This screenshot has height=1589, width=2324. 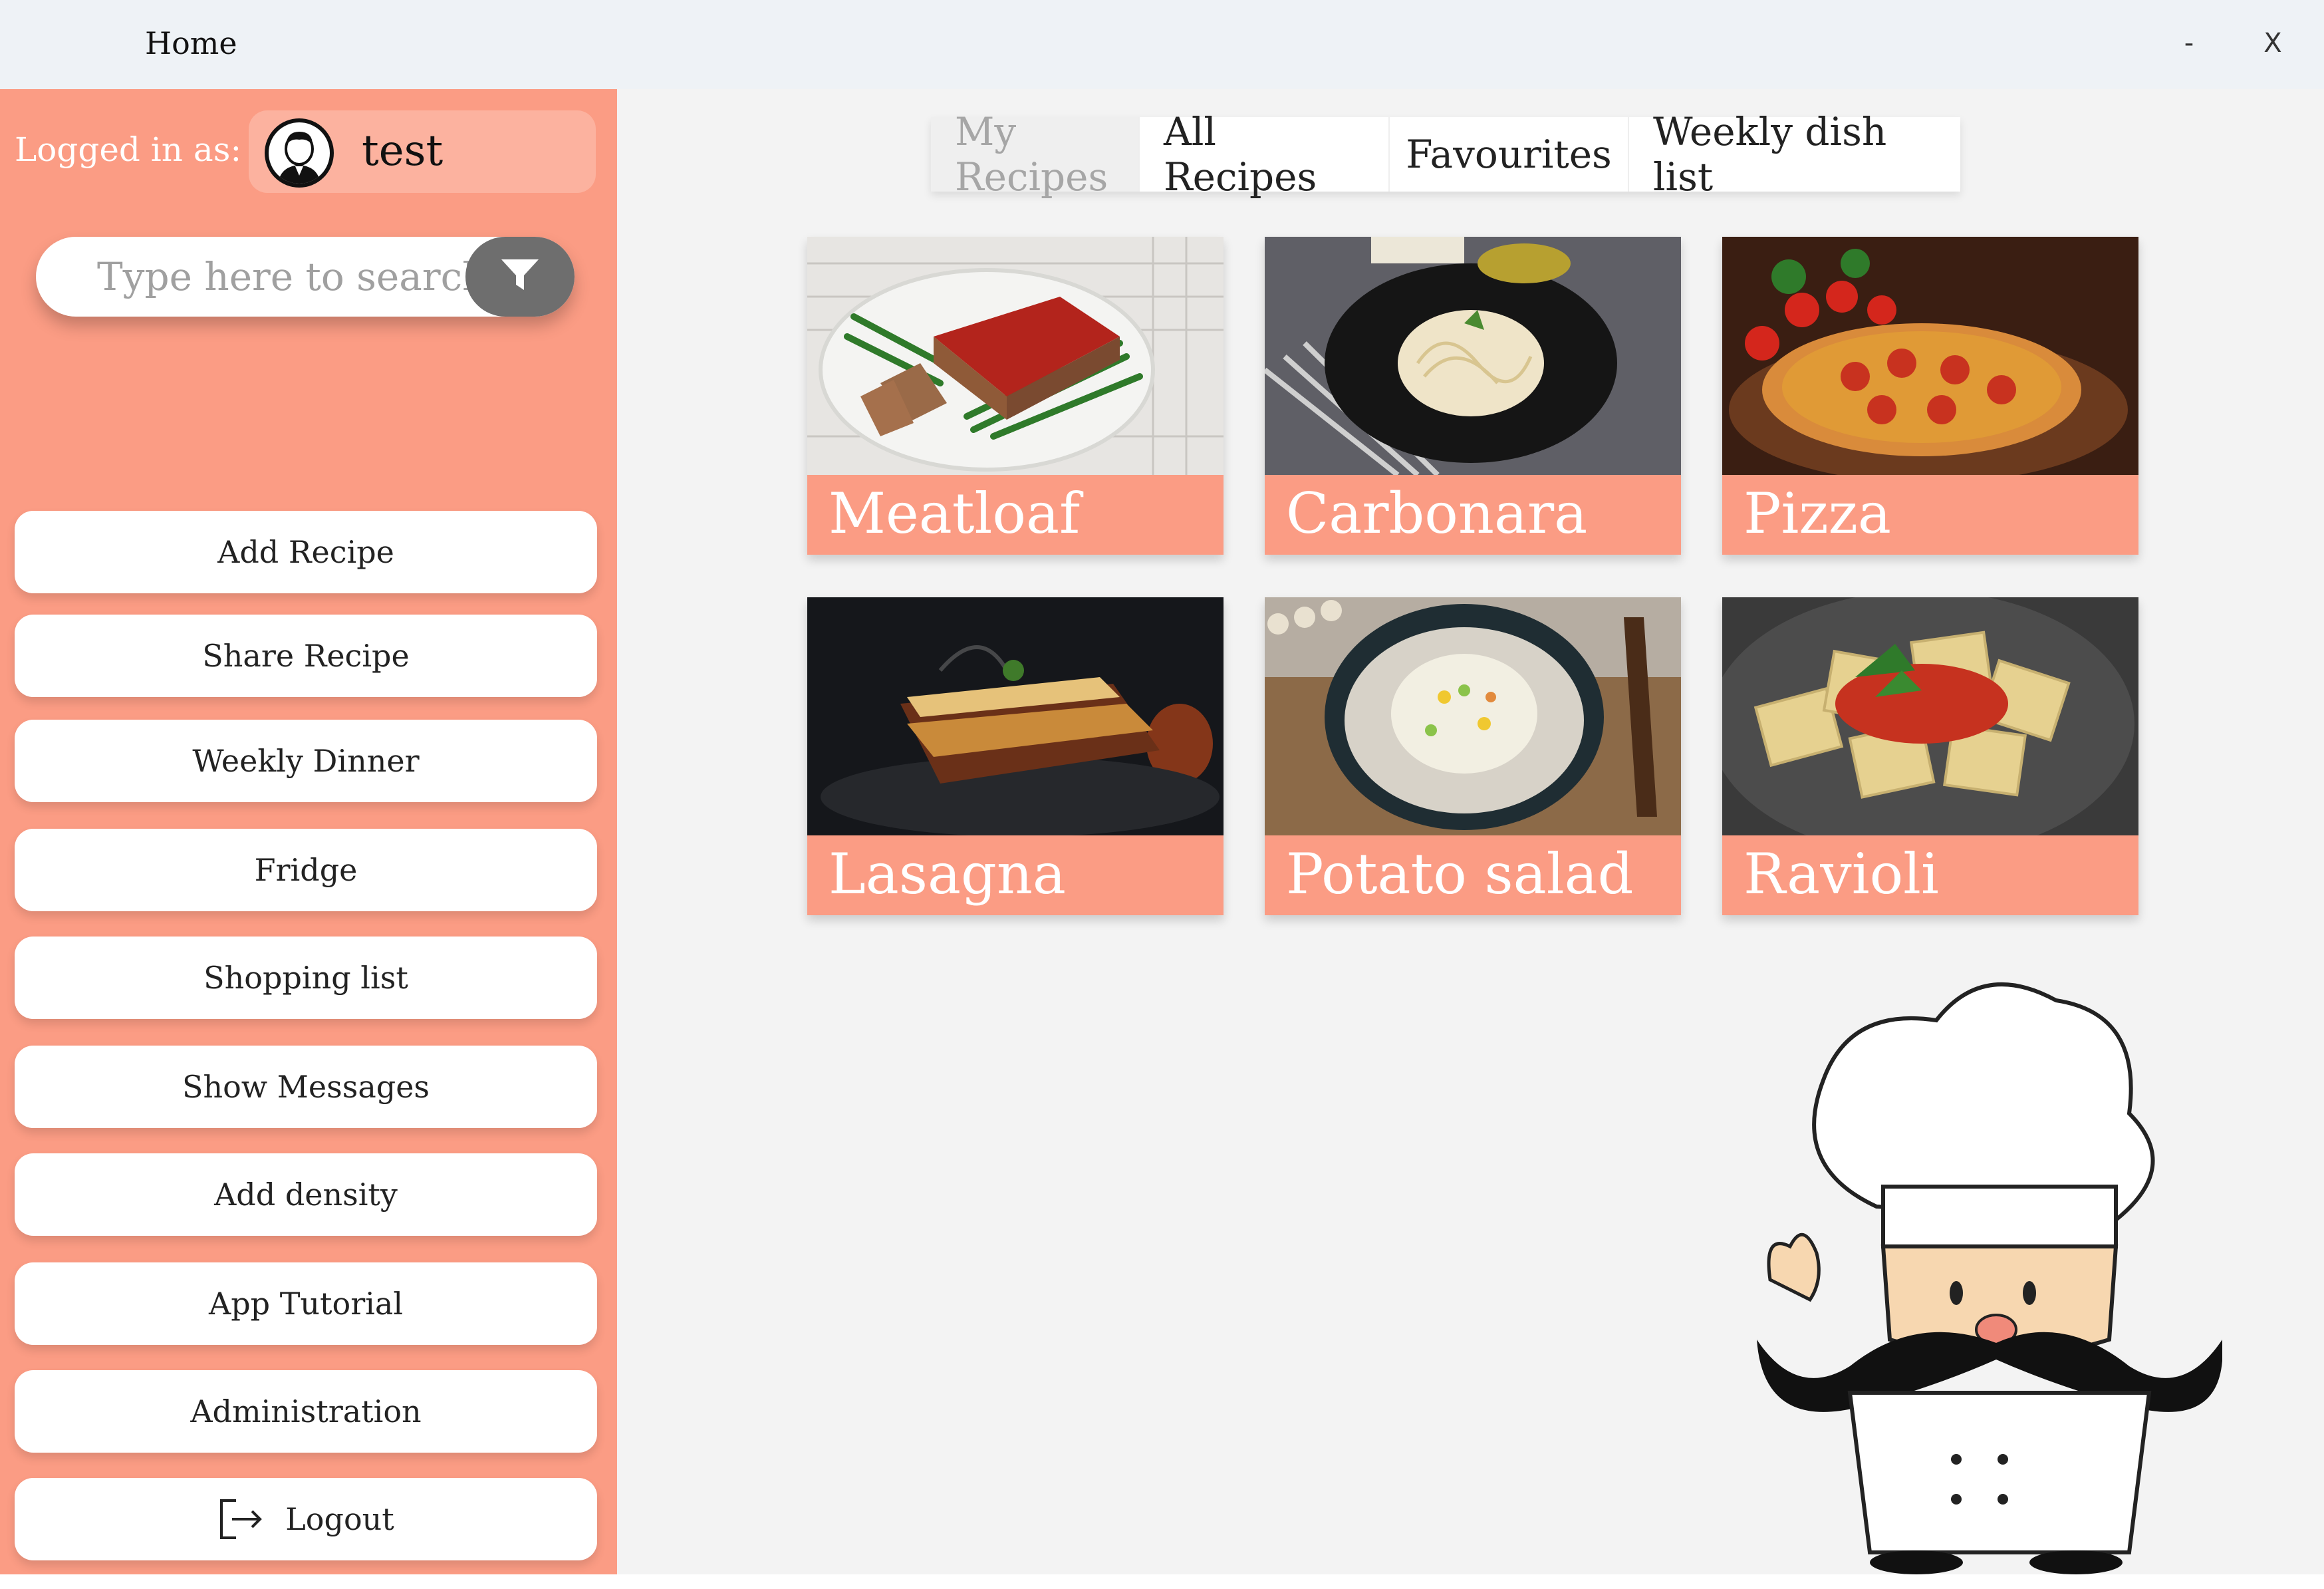 I want to click on recipe-card-lasagna: Lasagna, so click(x=1015, y=756).